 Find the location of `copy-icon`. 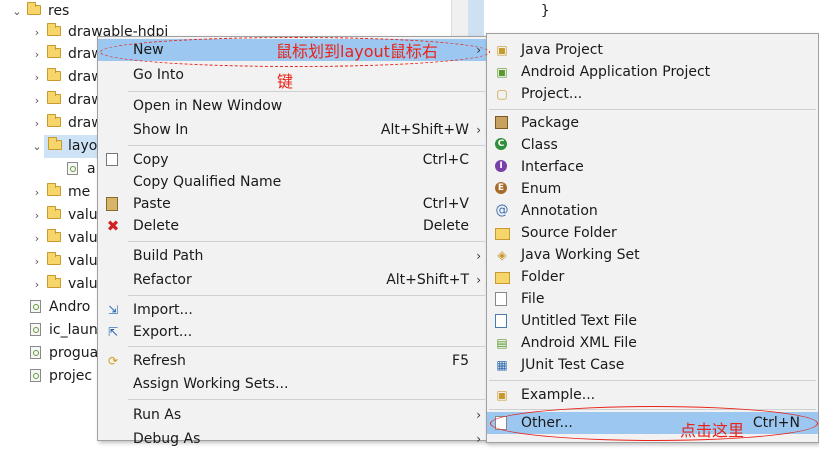

copy-icon is located at coordinates (112, 159).